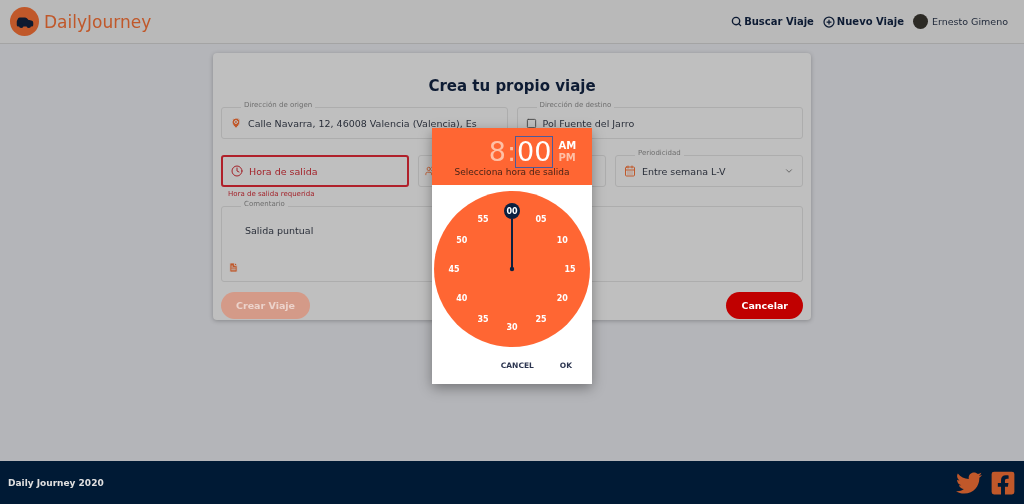 Image resolution: width=1024 pixels, height=504 pixels. I want to click on user-name: Ernesto Gimeno, so click(969, 21).